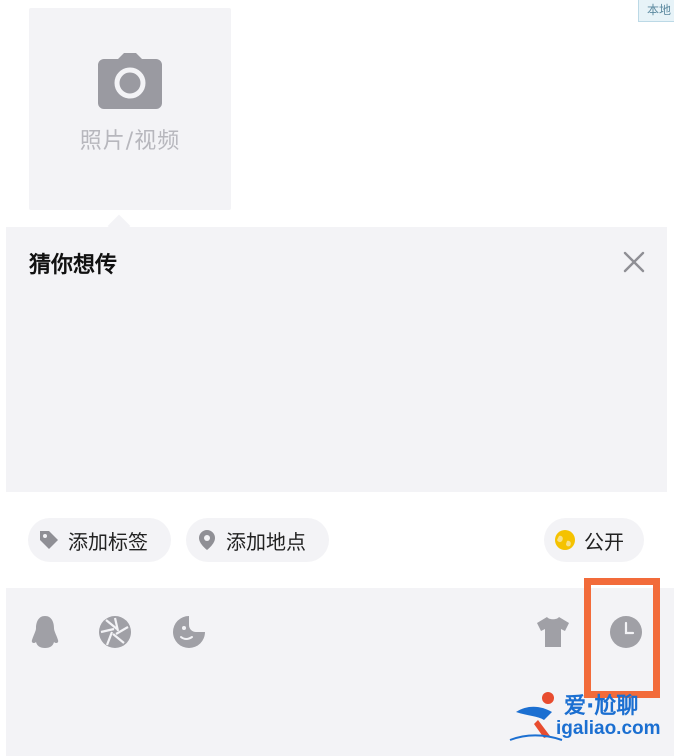 The height and width of the screenshot is (756, 674). Describe the element at coordinates (604, 541) in the screenshot. I see `privacy-label: 公开` at that location.